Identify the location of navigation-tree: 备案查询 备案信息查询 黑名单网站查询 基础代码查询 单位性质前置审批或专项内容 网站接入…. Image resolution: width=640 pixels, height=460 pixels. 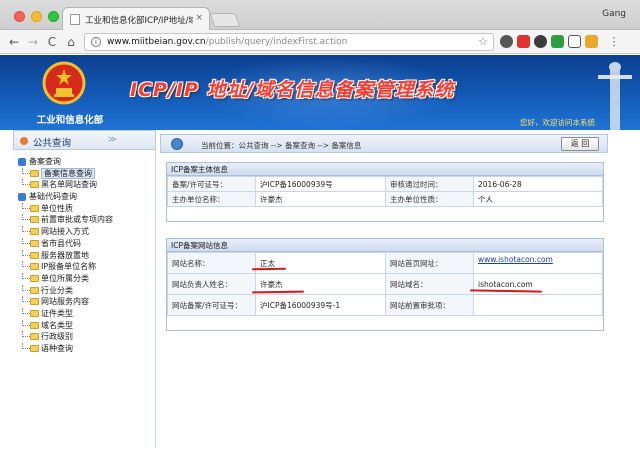
(86, 255).